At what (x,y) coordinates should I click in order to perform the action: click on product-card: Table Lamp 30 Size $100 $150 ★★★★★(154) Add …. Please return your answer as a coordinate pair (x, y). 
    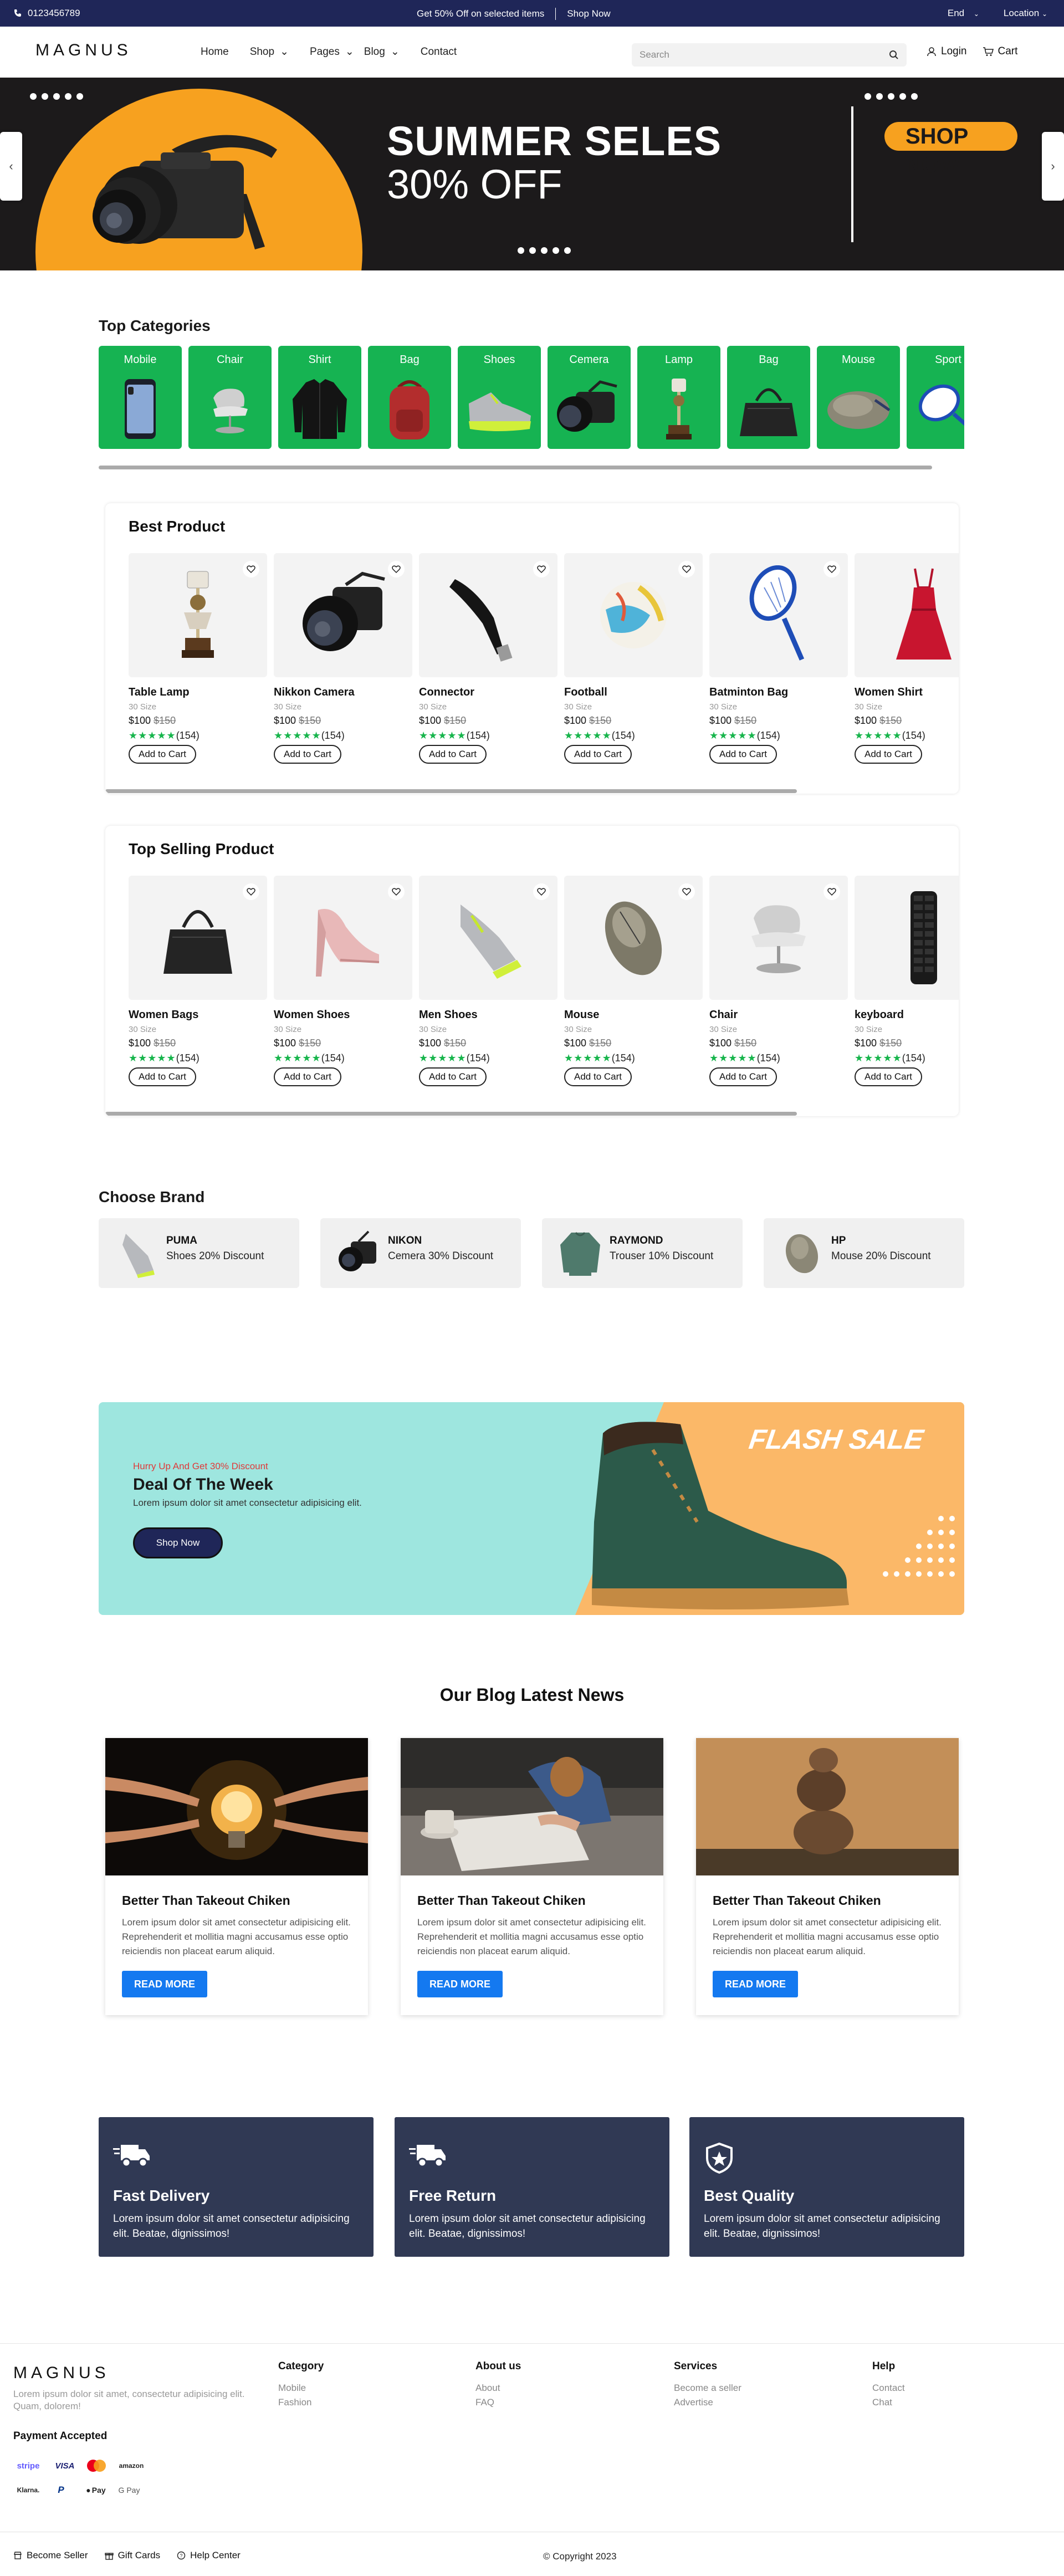
    Looking at the image, I should click on (198, 659).